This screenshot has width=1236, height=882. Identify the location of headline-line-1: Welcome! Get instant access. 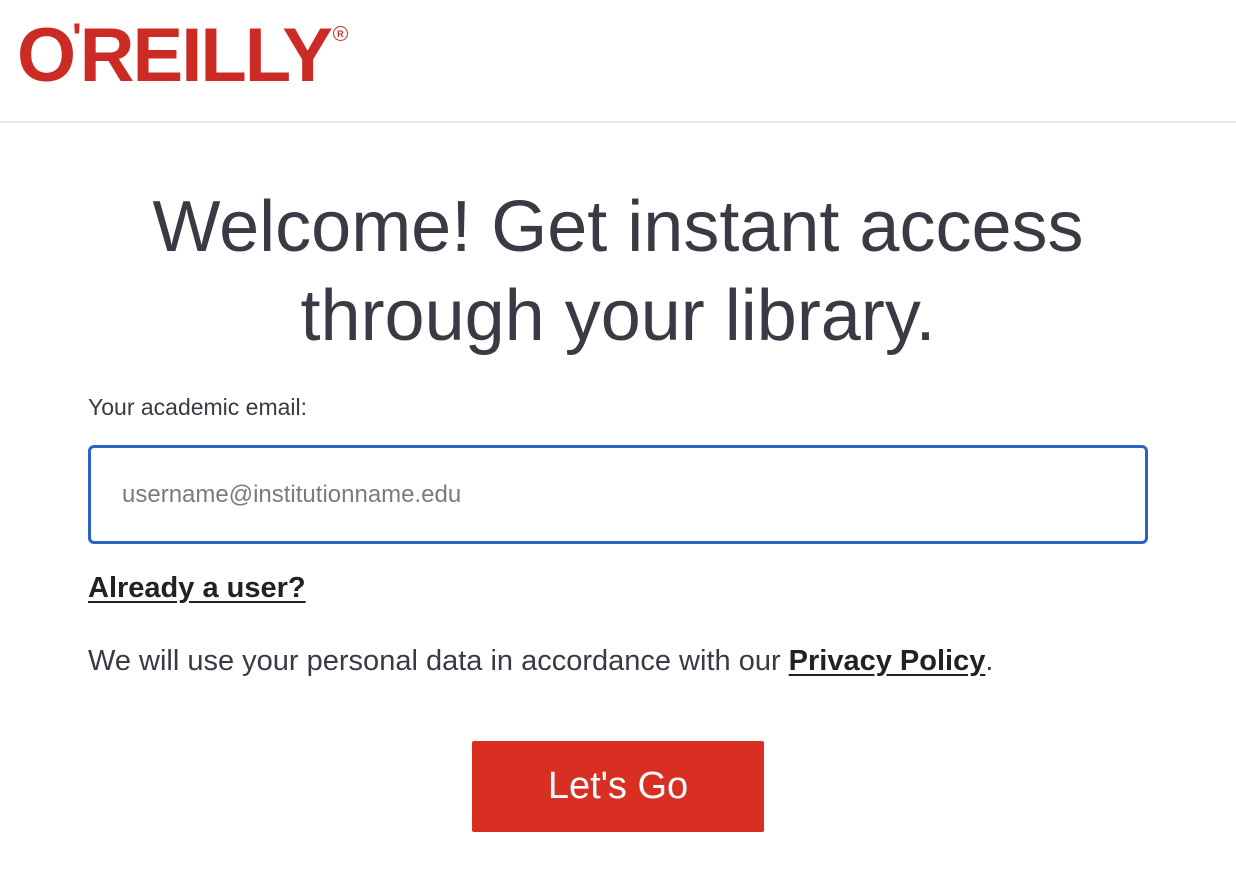
(618, 227).